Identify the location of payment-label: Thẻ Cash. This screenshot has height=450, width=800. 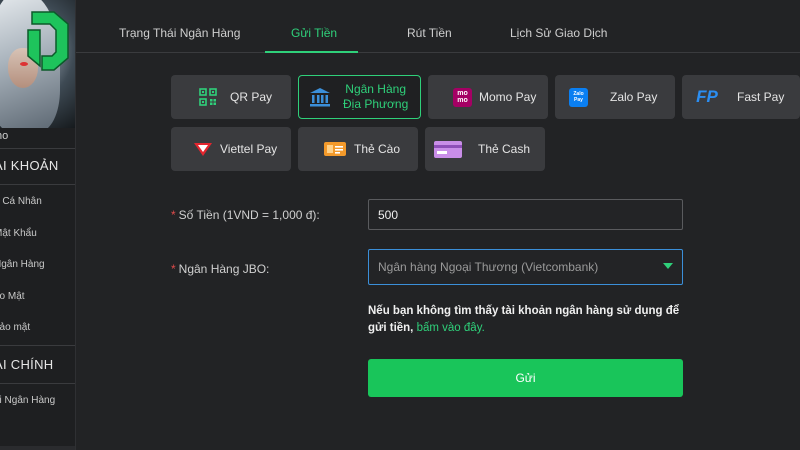
(504, 149).